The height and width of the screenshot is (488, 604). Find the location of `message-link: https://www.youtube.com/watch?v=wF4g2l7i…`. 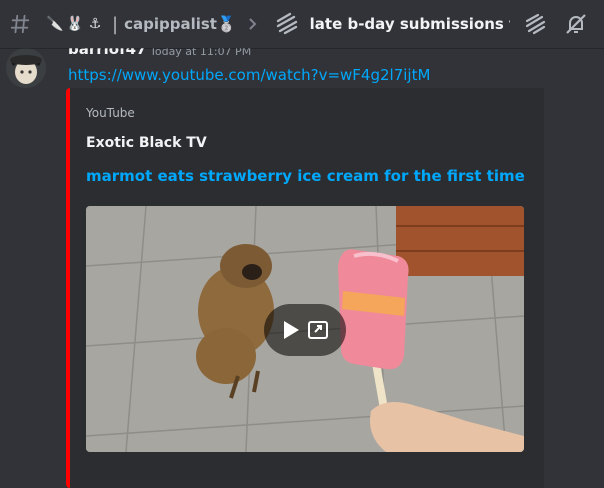

message-link: https://www.youtube.com/watch?v=wF4g2l7i… is located at coordinates (249, 75).